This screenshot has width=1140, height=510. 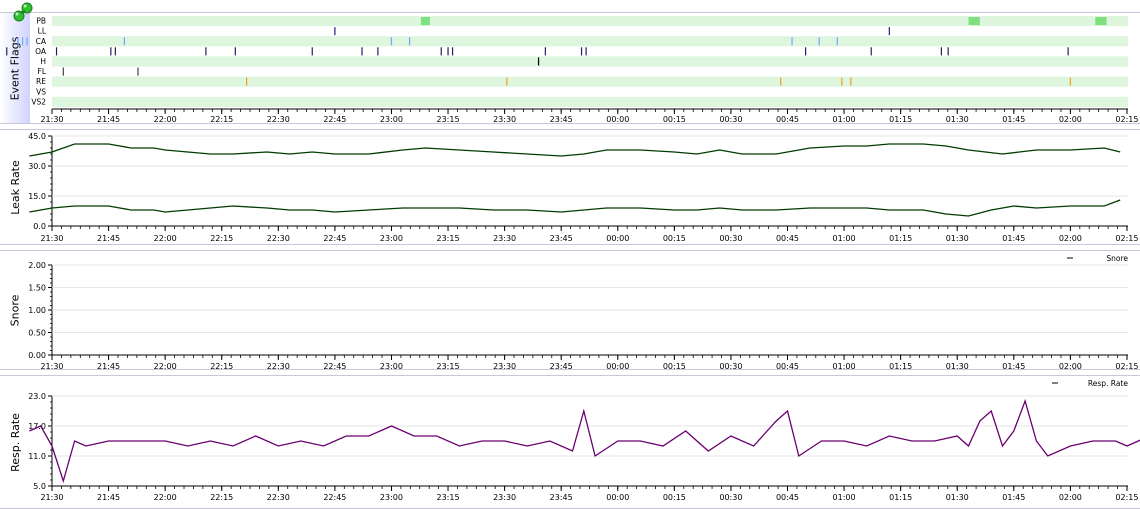 What do you see at coordinates (1108, 383) in the screenshot?
I see `legend-label: Resp. Rate` at bounding box center [1108, 383].